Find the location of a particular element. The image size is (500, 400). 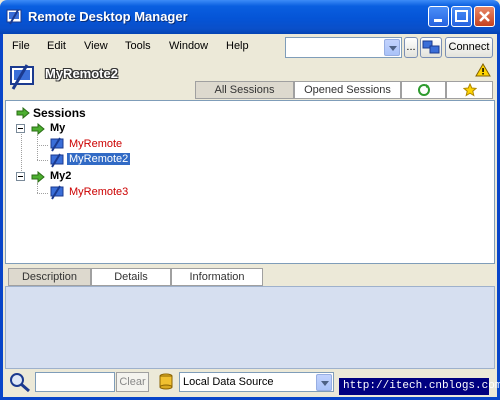

network-icon is located at coordinates (431, 47).